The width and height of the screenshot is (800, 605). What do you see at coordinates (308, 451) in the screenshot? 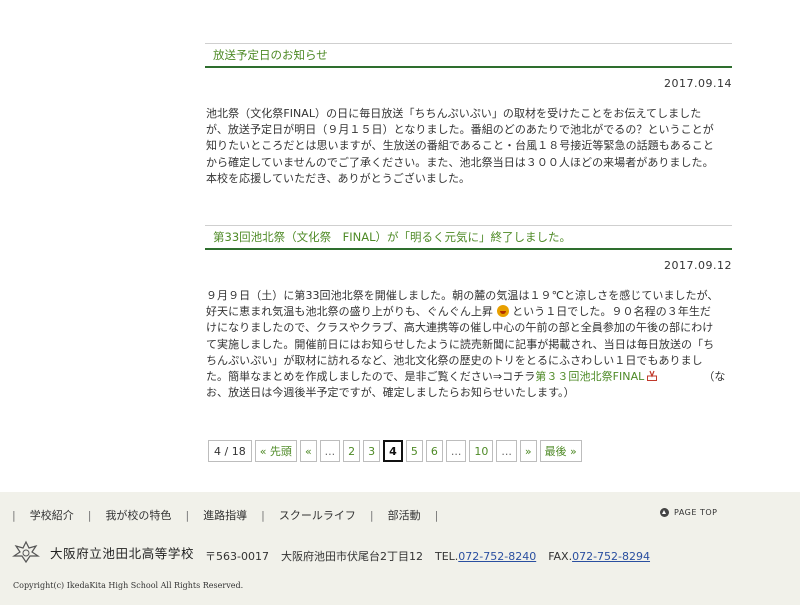
I see `prev-page-button: «` at bounding box center [308, 451].